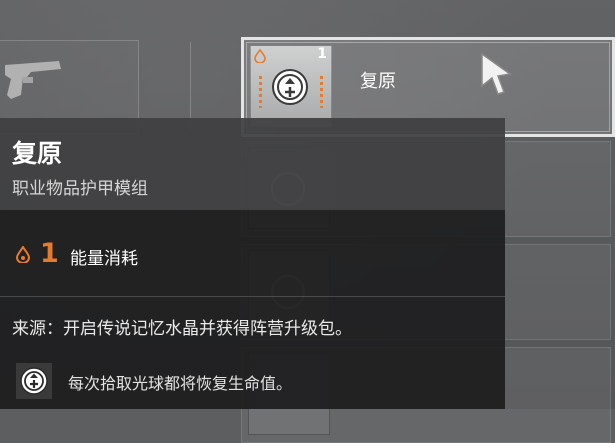 The width and height of the screenshot is (615, 443). What do you see at coordinates (104, 259) in the screenshot?
I see `energy-cost-label: 能量消耗` at bounding box center [104, 259].